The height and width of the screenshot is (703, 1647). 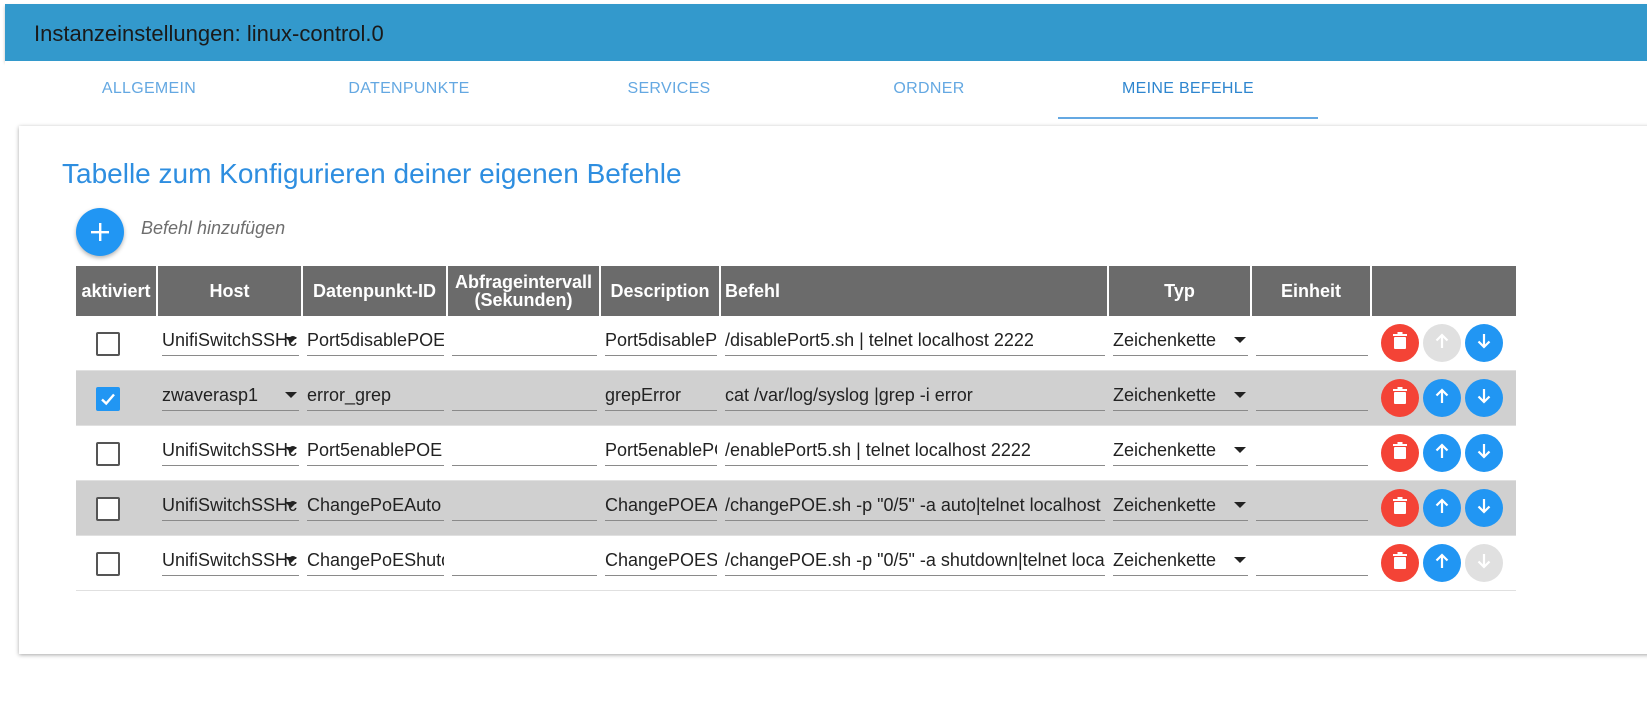 What do you see at coordinates (409, 90) in the screenshot?
I see `tab-datenpunkte: DATENPUNKTE` at bounding box center [409, 90].